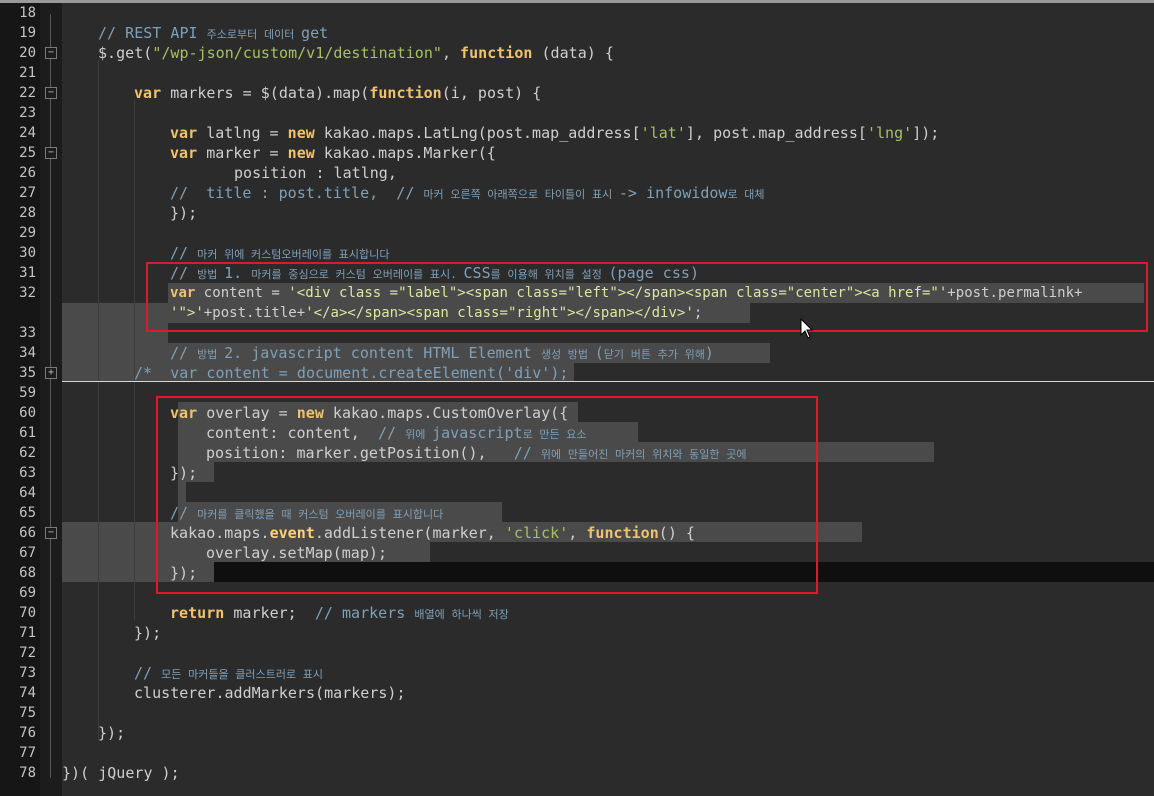 The image size is (1154, 796). Describe the element at coordinates (27, 373) in the screenshot. I see `line-number: 35` at that location.